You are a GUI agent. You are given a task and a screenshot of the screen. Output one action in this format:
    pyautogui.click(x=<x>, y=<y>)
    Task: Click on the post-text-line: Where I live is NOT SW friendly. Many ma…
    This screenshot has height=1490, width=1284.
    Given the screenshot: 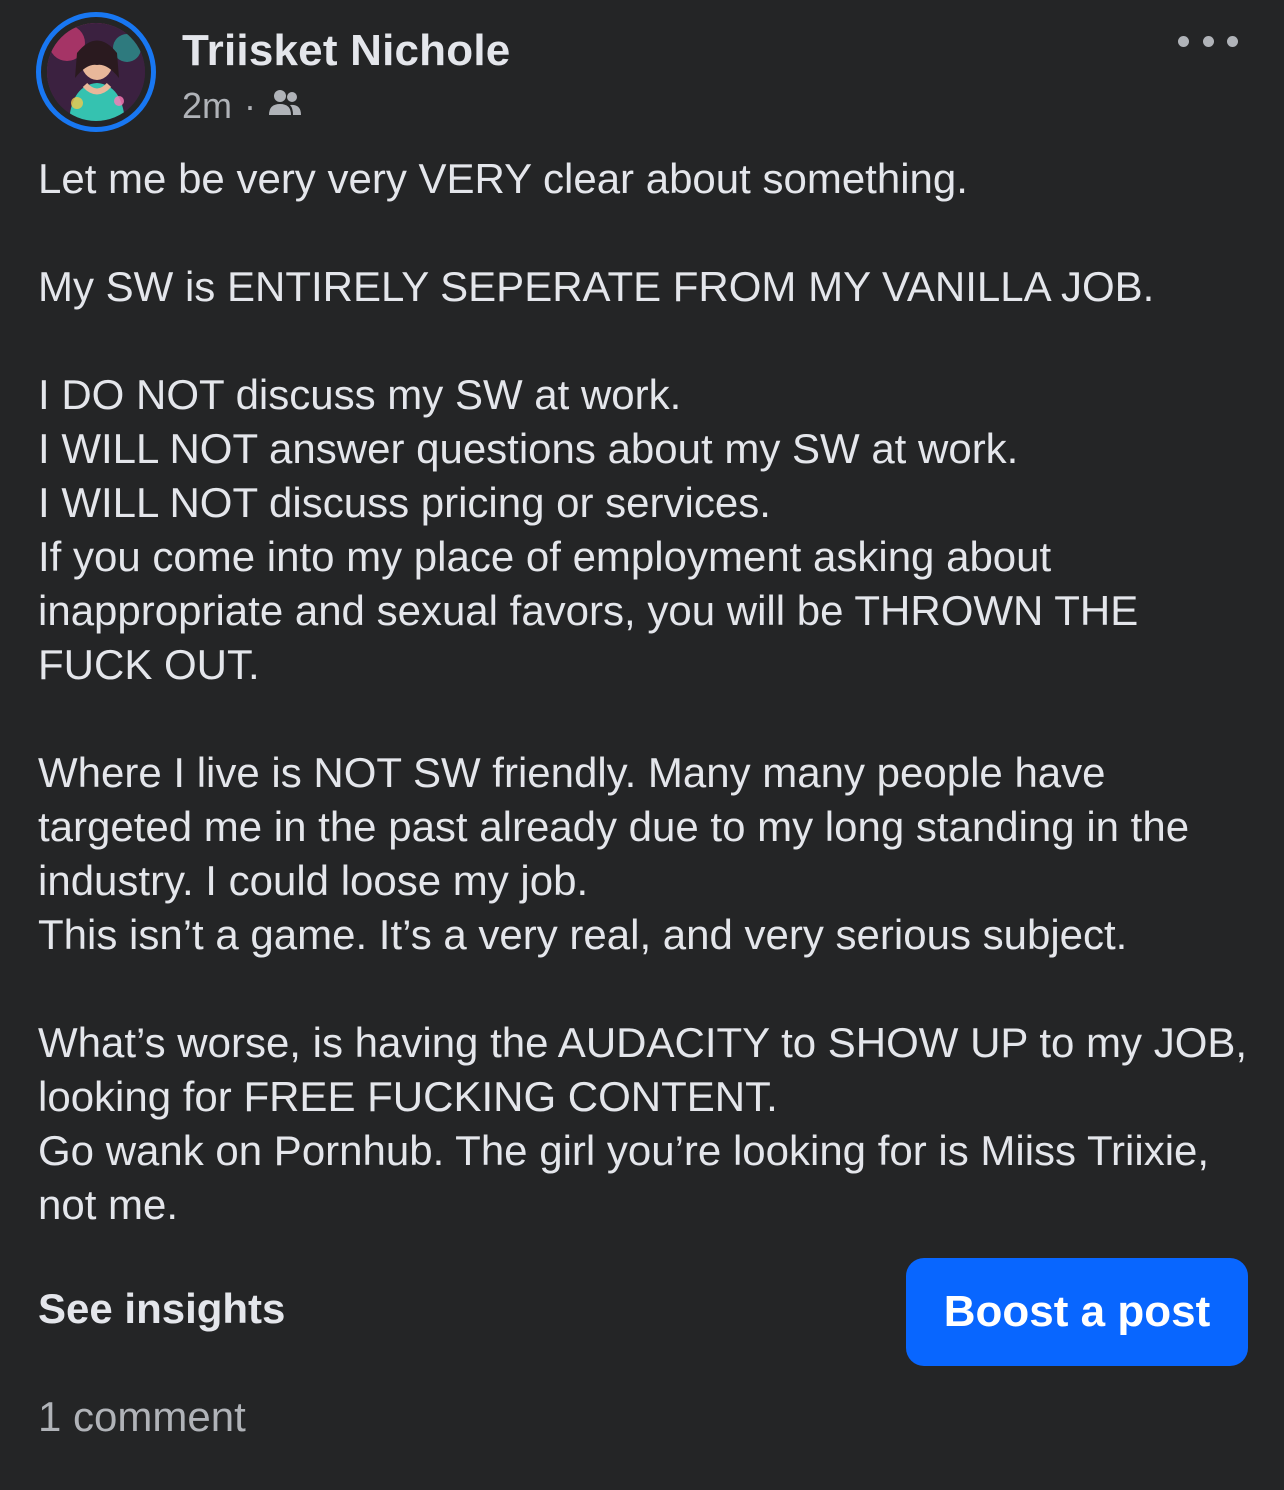 What is the action you would take?
    pyautogui.click(x=614, y=826)
    